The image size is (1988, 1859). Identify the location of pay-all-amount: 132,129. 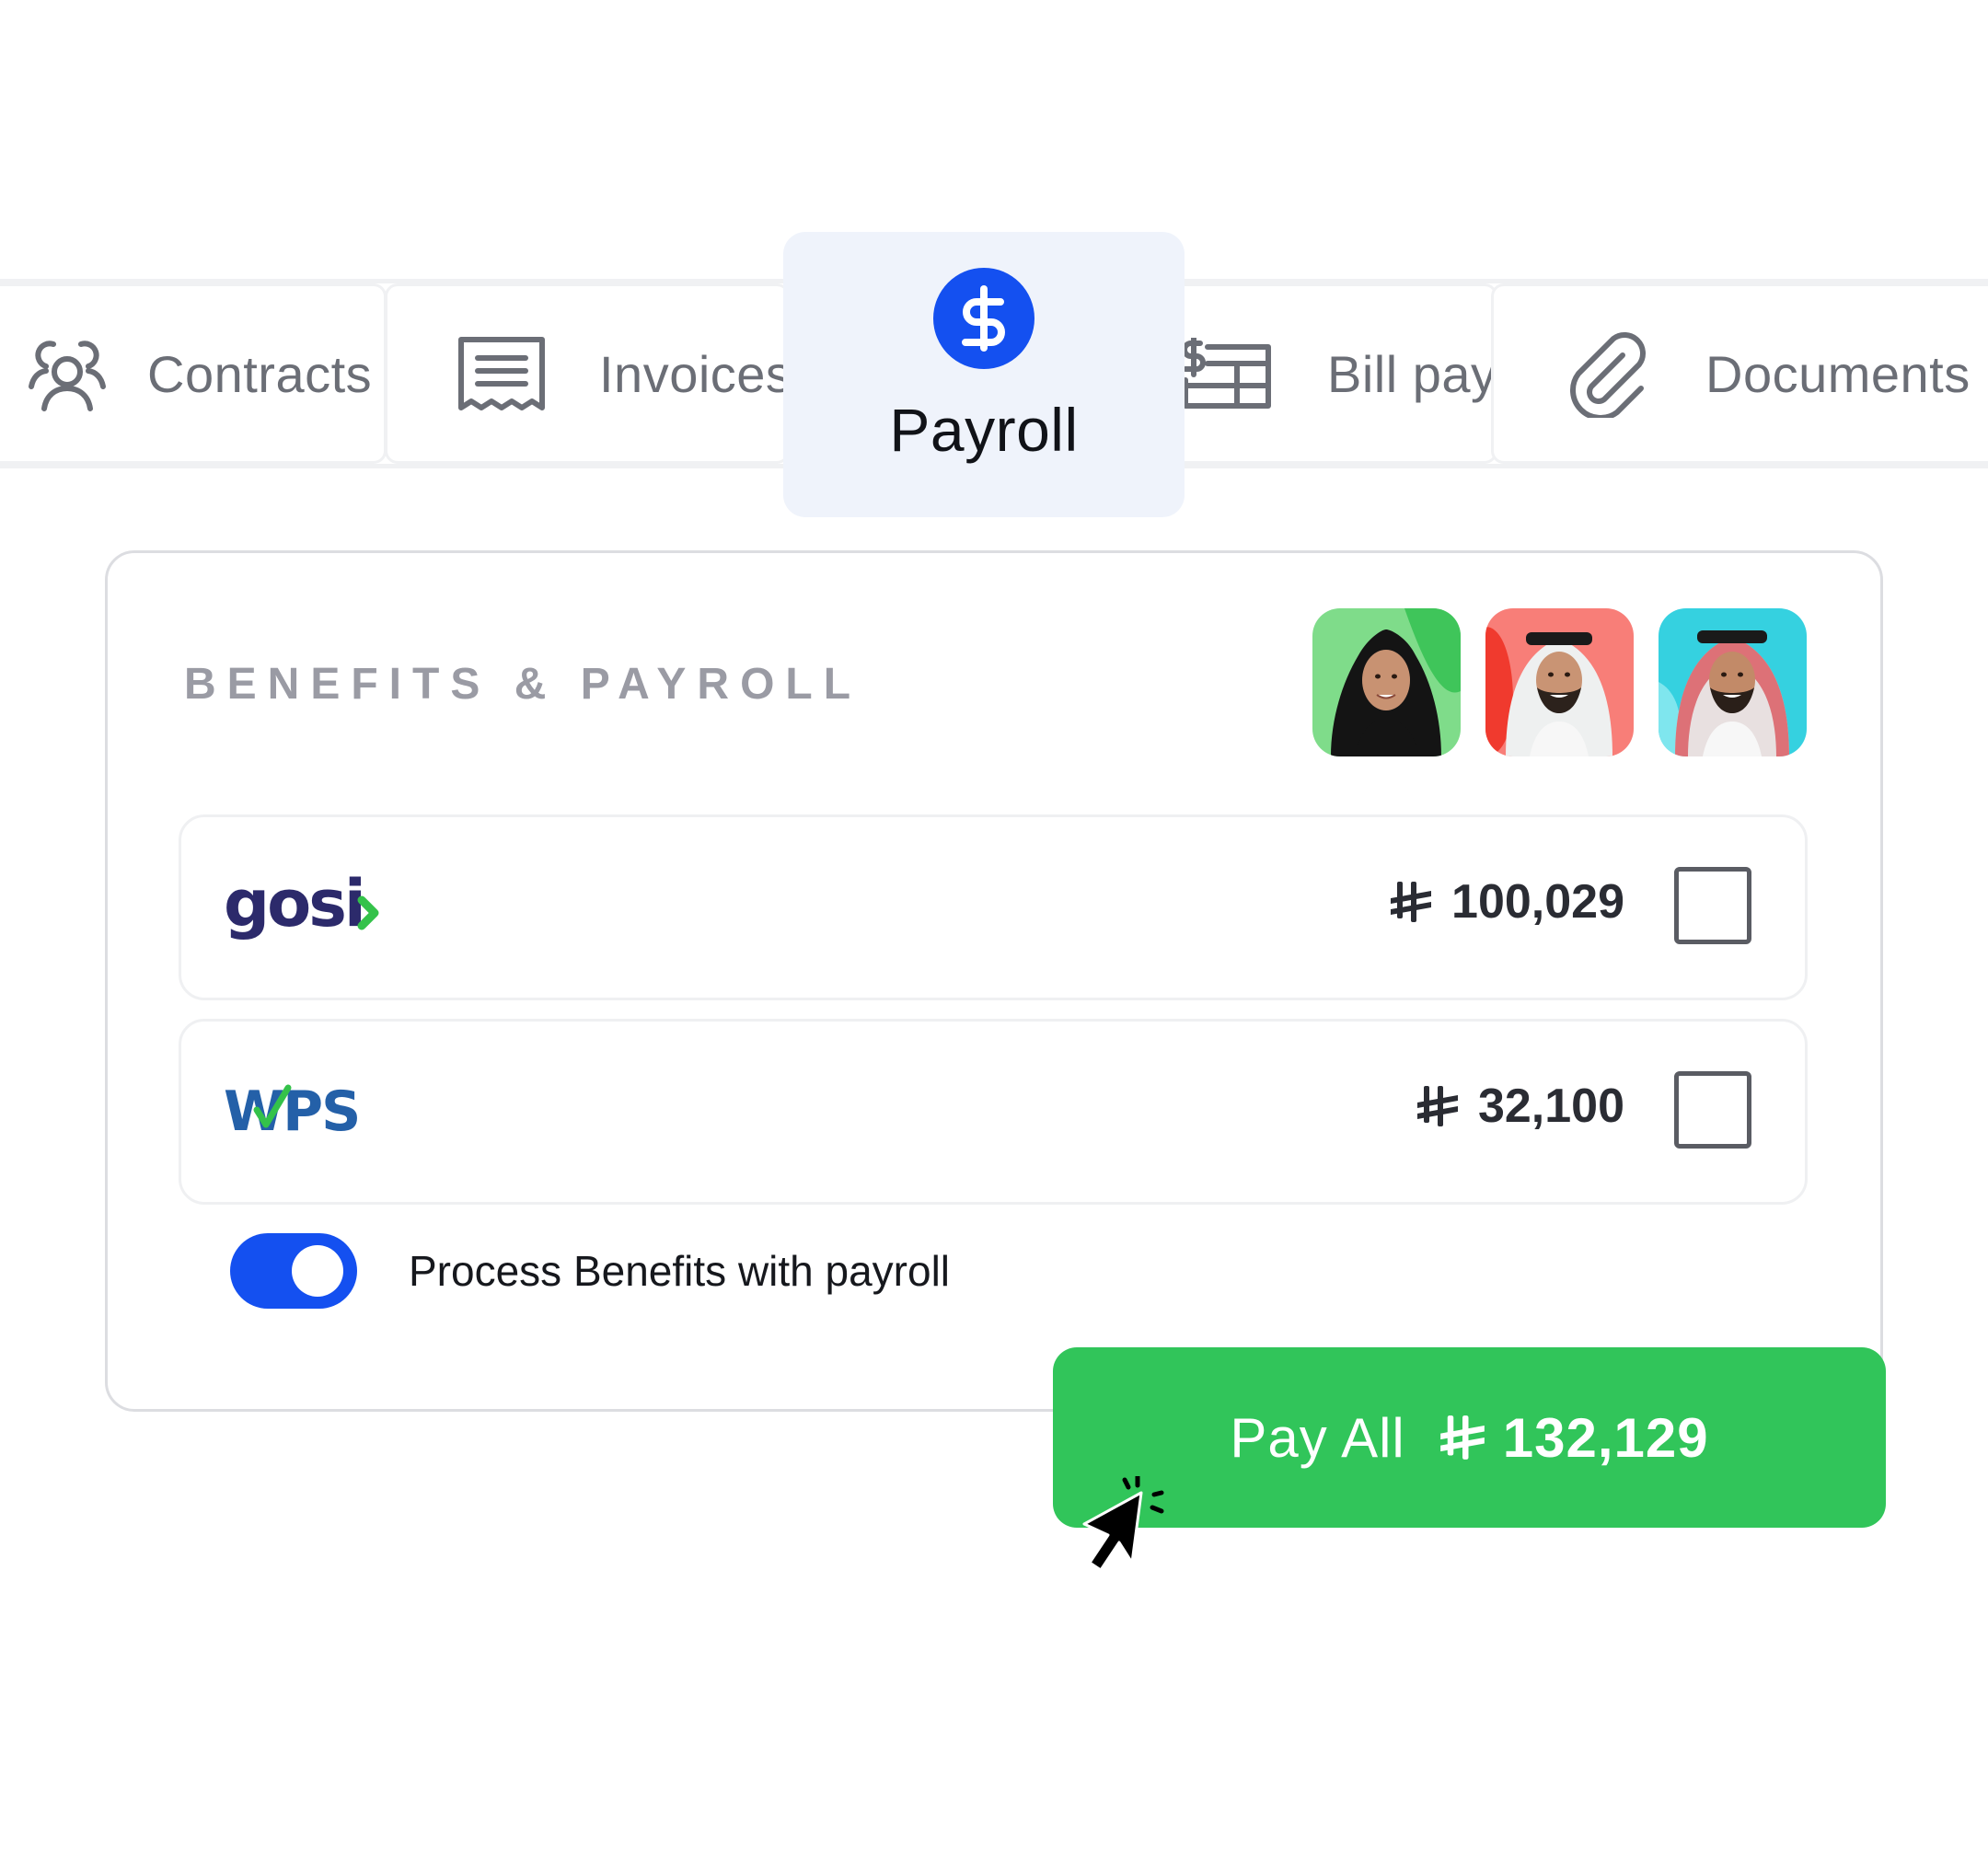
(1574, 1438).